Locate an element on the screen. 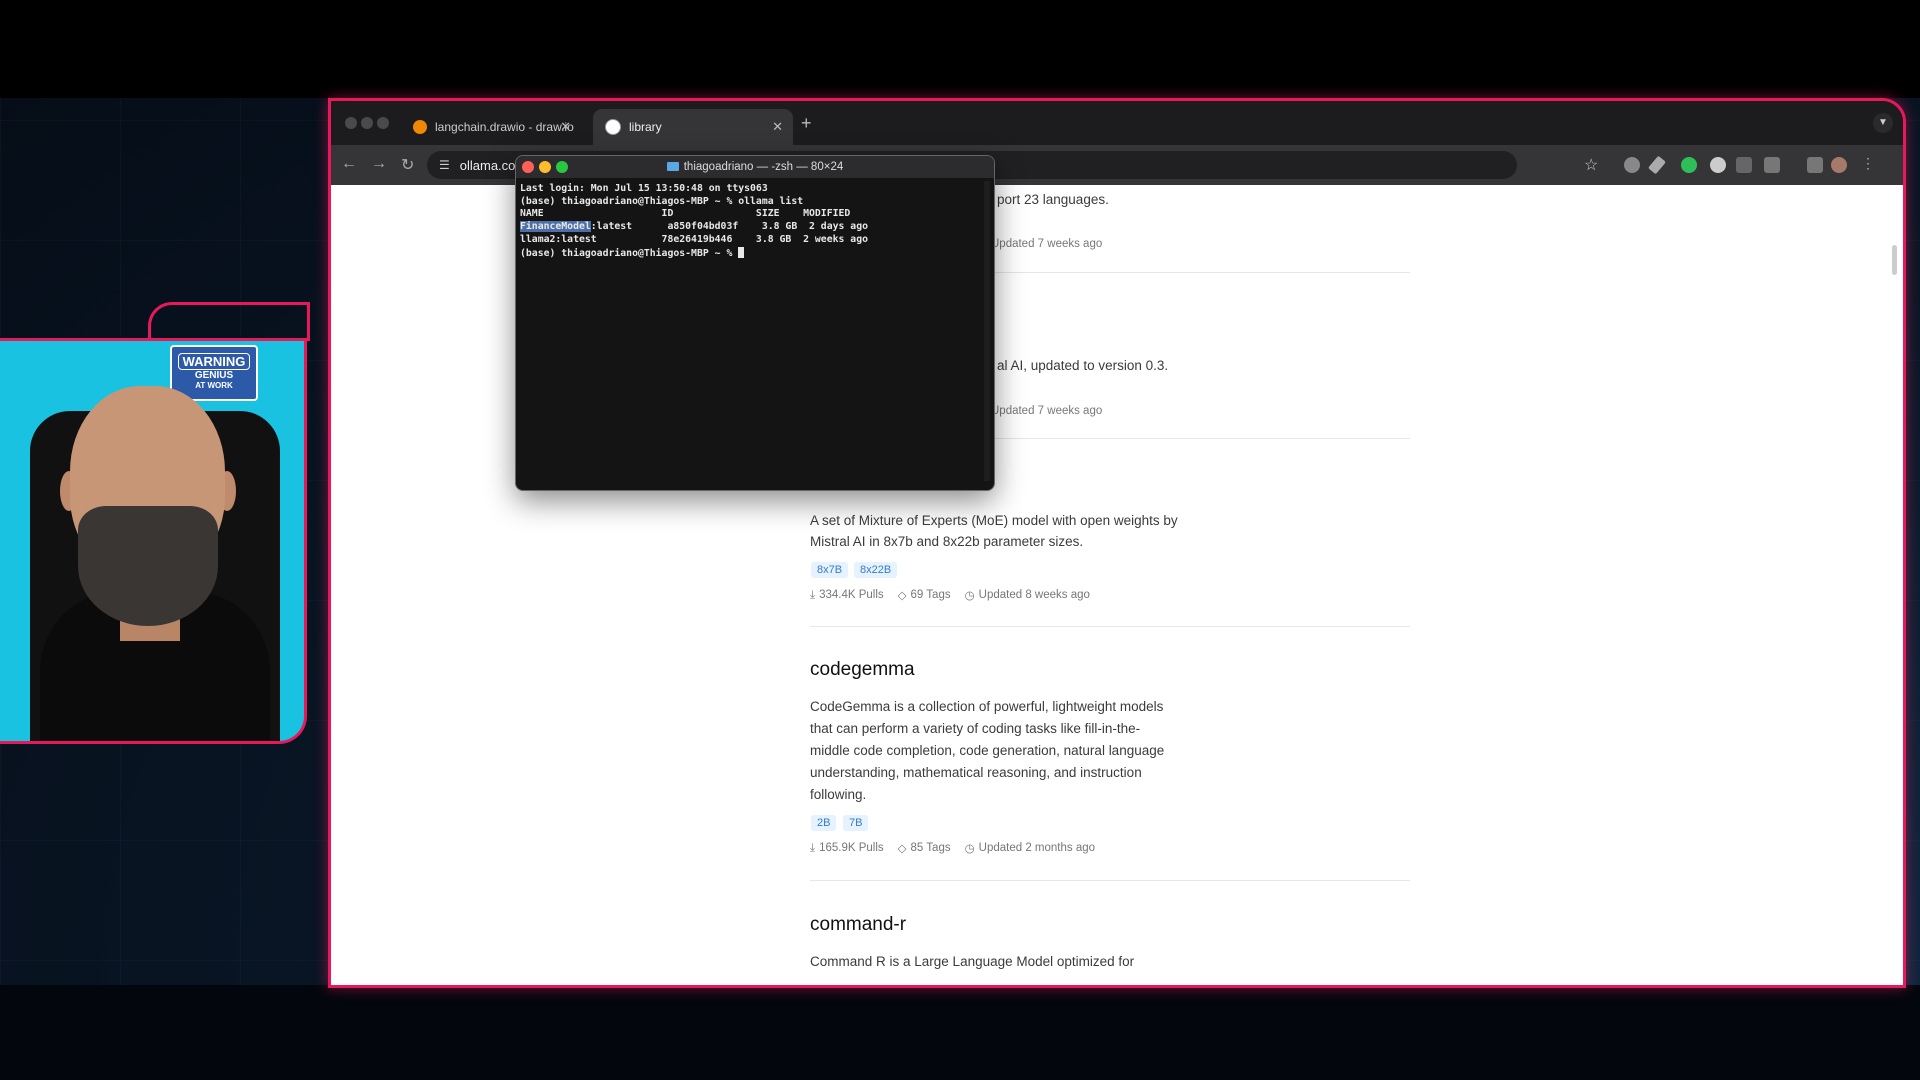 Image resolution: width=1920 pixels, height=1080 pixels. back-arrow-icon: ← is located at coordinates (349, 164).